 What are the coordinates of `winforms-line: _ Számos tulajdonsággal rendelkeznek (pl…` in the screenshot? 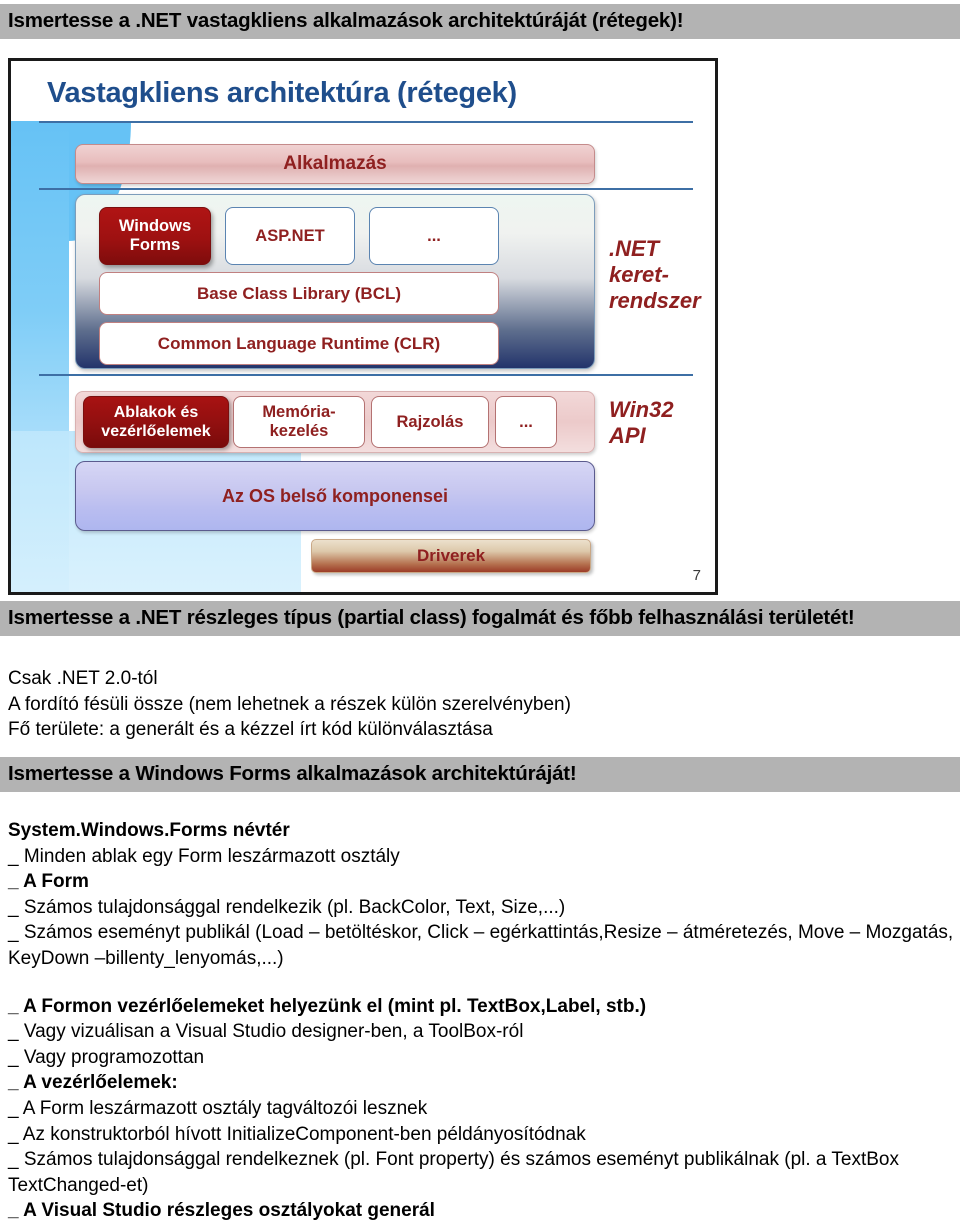 It's located at (456, 1172).